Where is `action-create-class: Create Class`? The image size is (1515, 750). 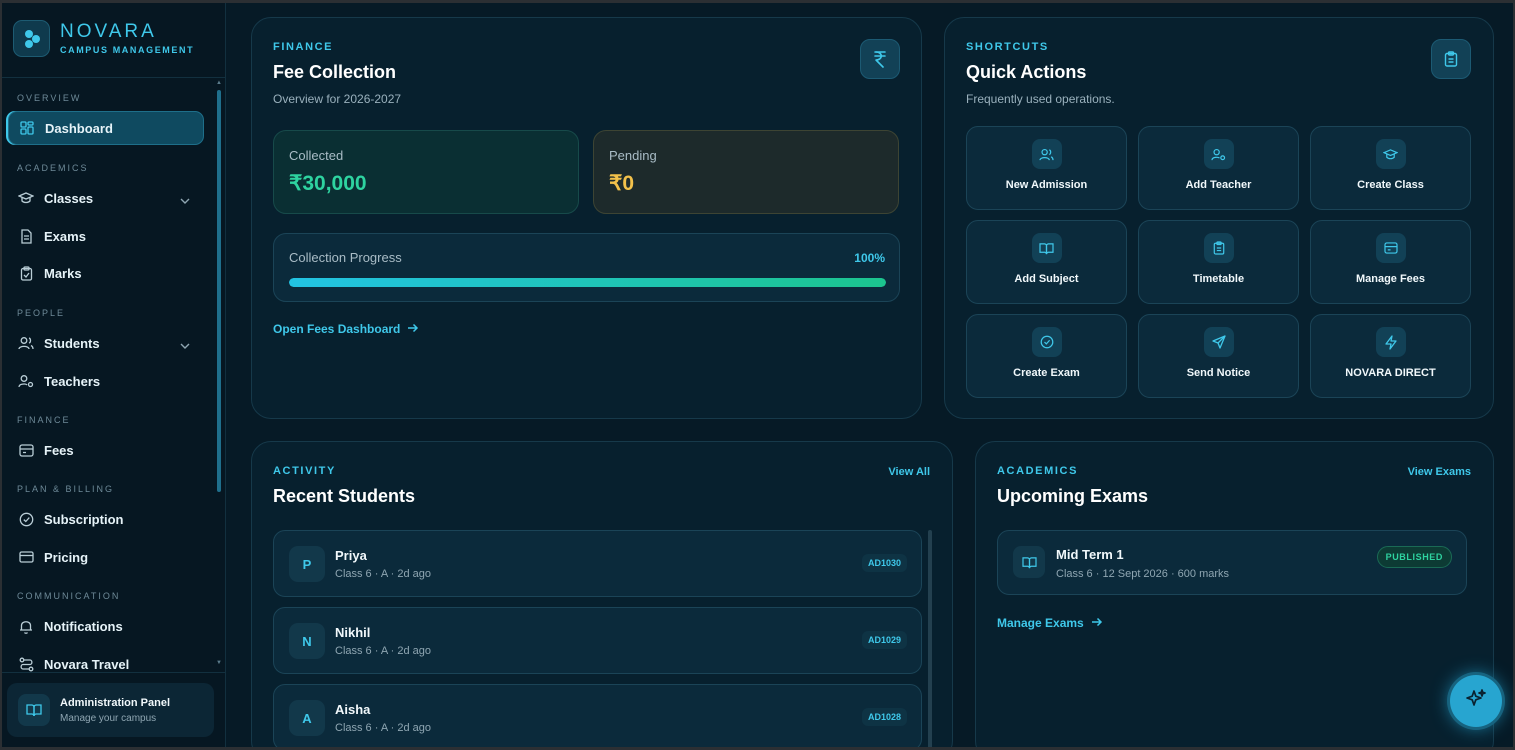 action-create-class: Create Class is located at coordinates (1390, 168).